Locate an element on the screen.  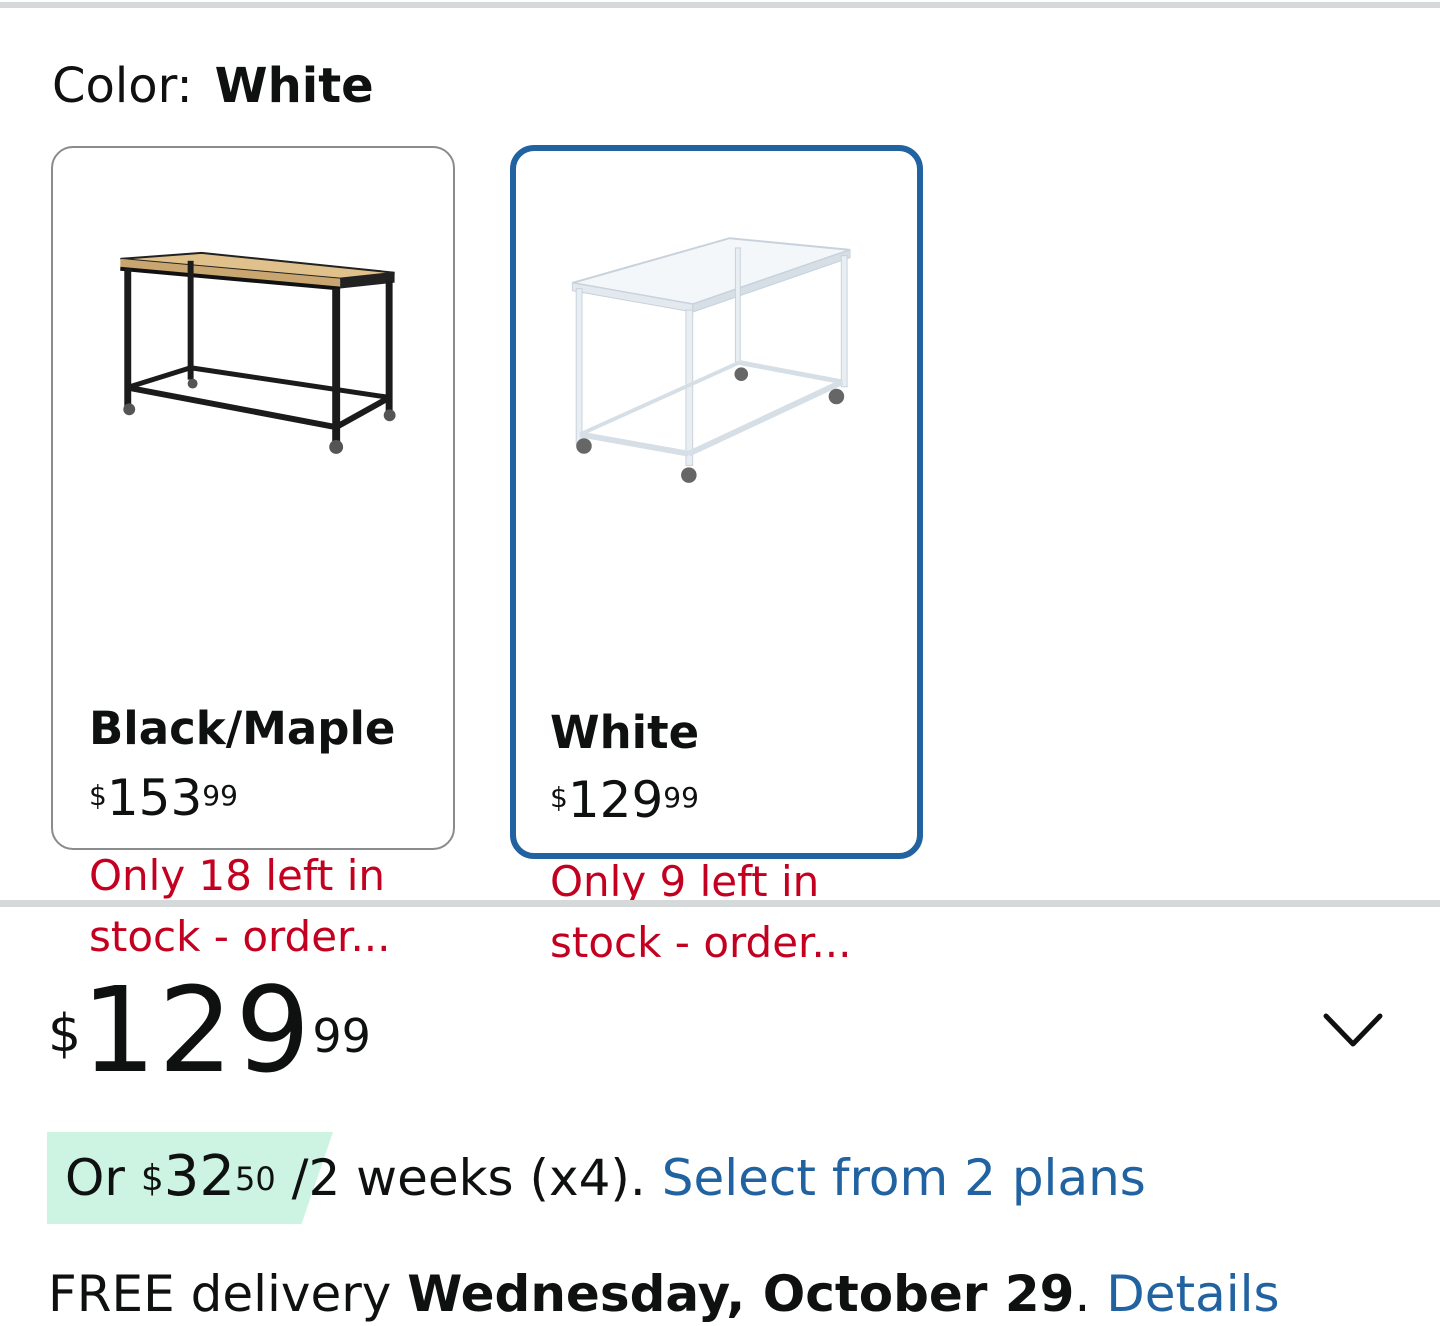
section-divider is located at coordinates (720, 903).